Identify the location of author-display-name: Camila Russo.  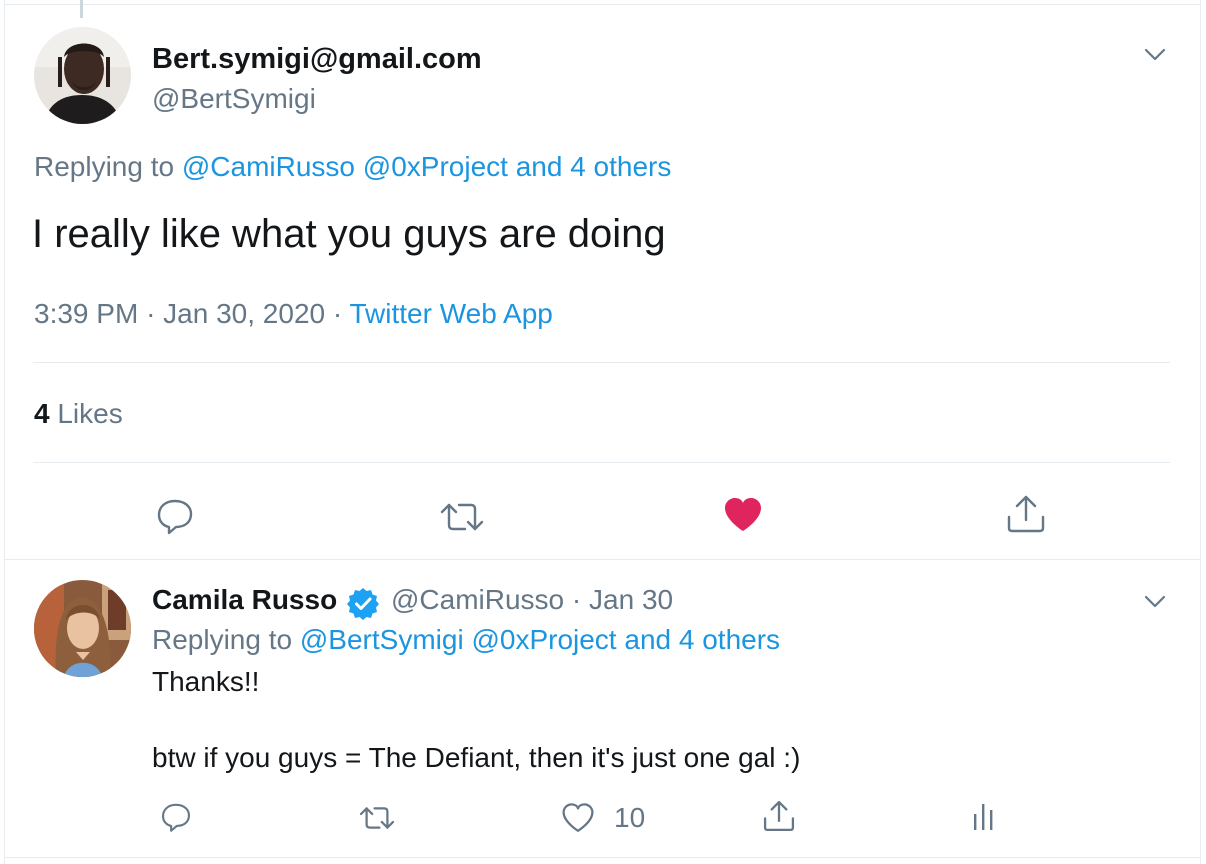
(244, 600).